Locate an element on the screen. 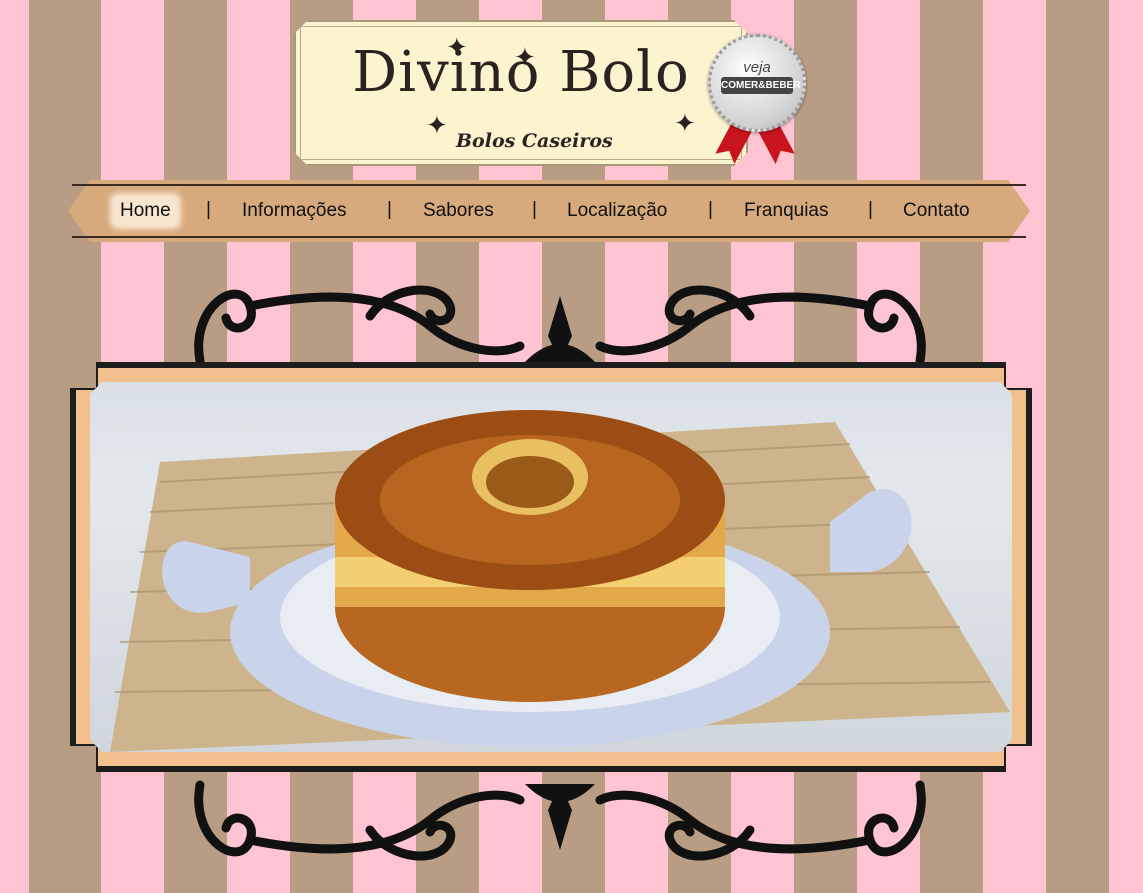 The height and width of the screenshot is (893, 1143). seal-icon: veja COMER&BEBER is located at coordinates (757, 83).